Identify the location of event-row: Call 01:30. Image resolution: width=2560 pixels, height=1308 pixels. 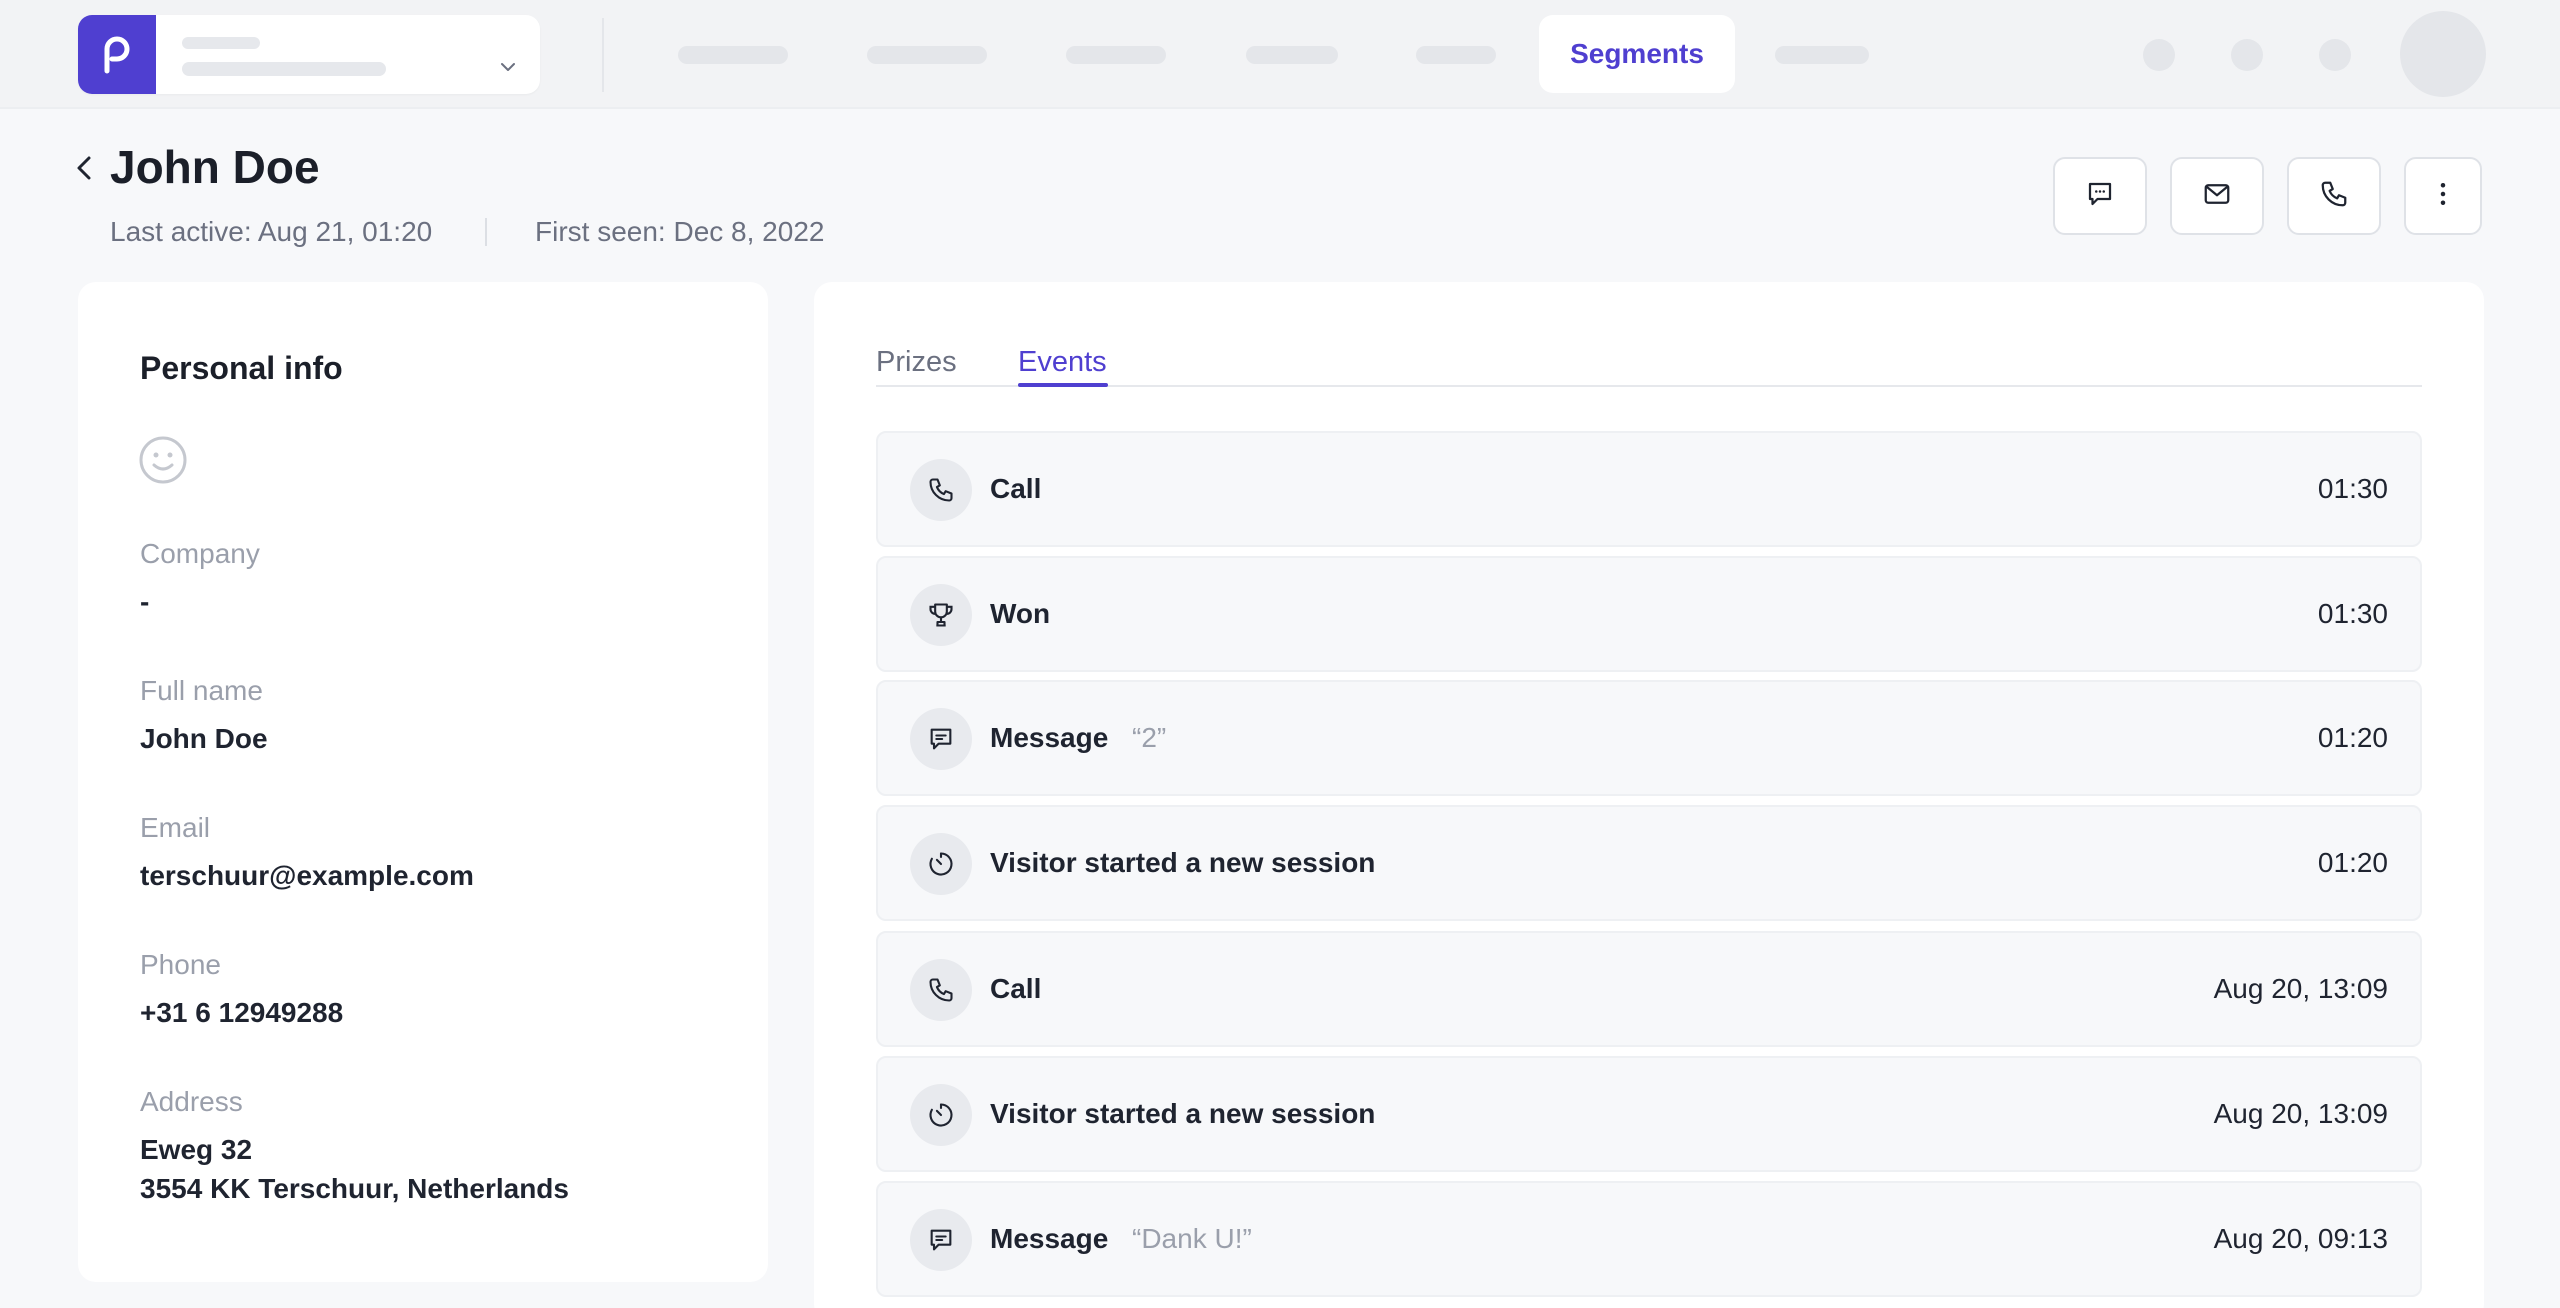
(1649, 489).